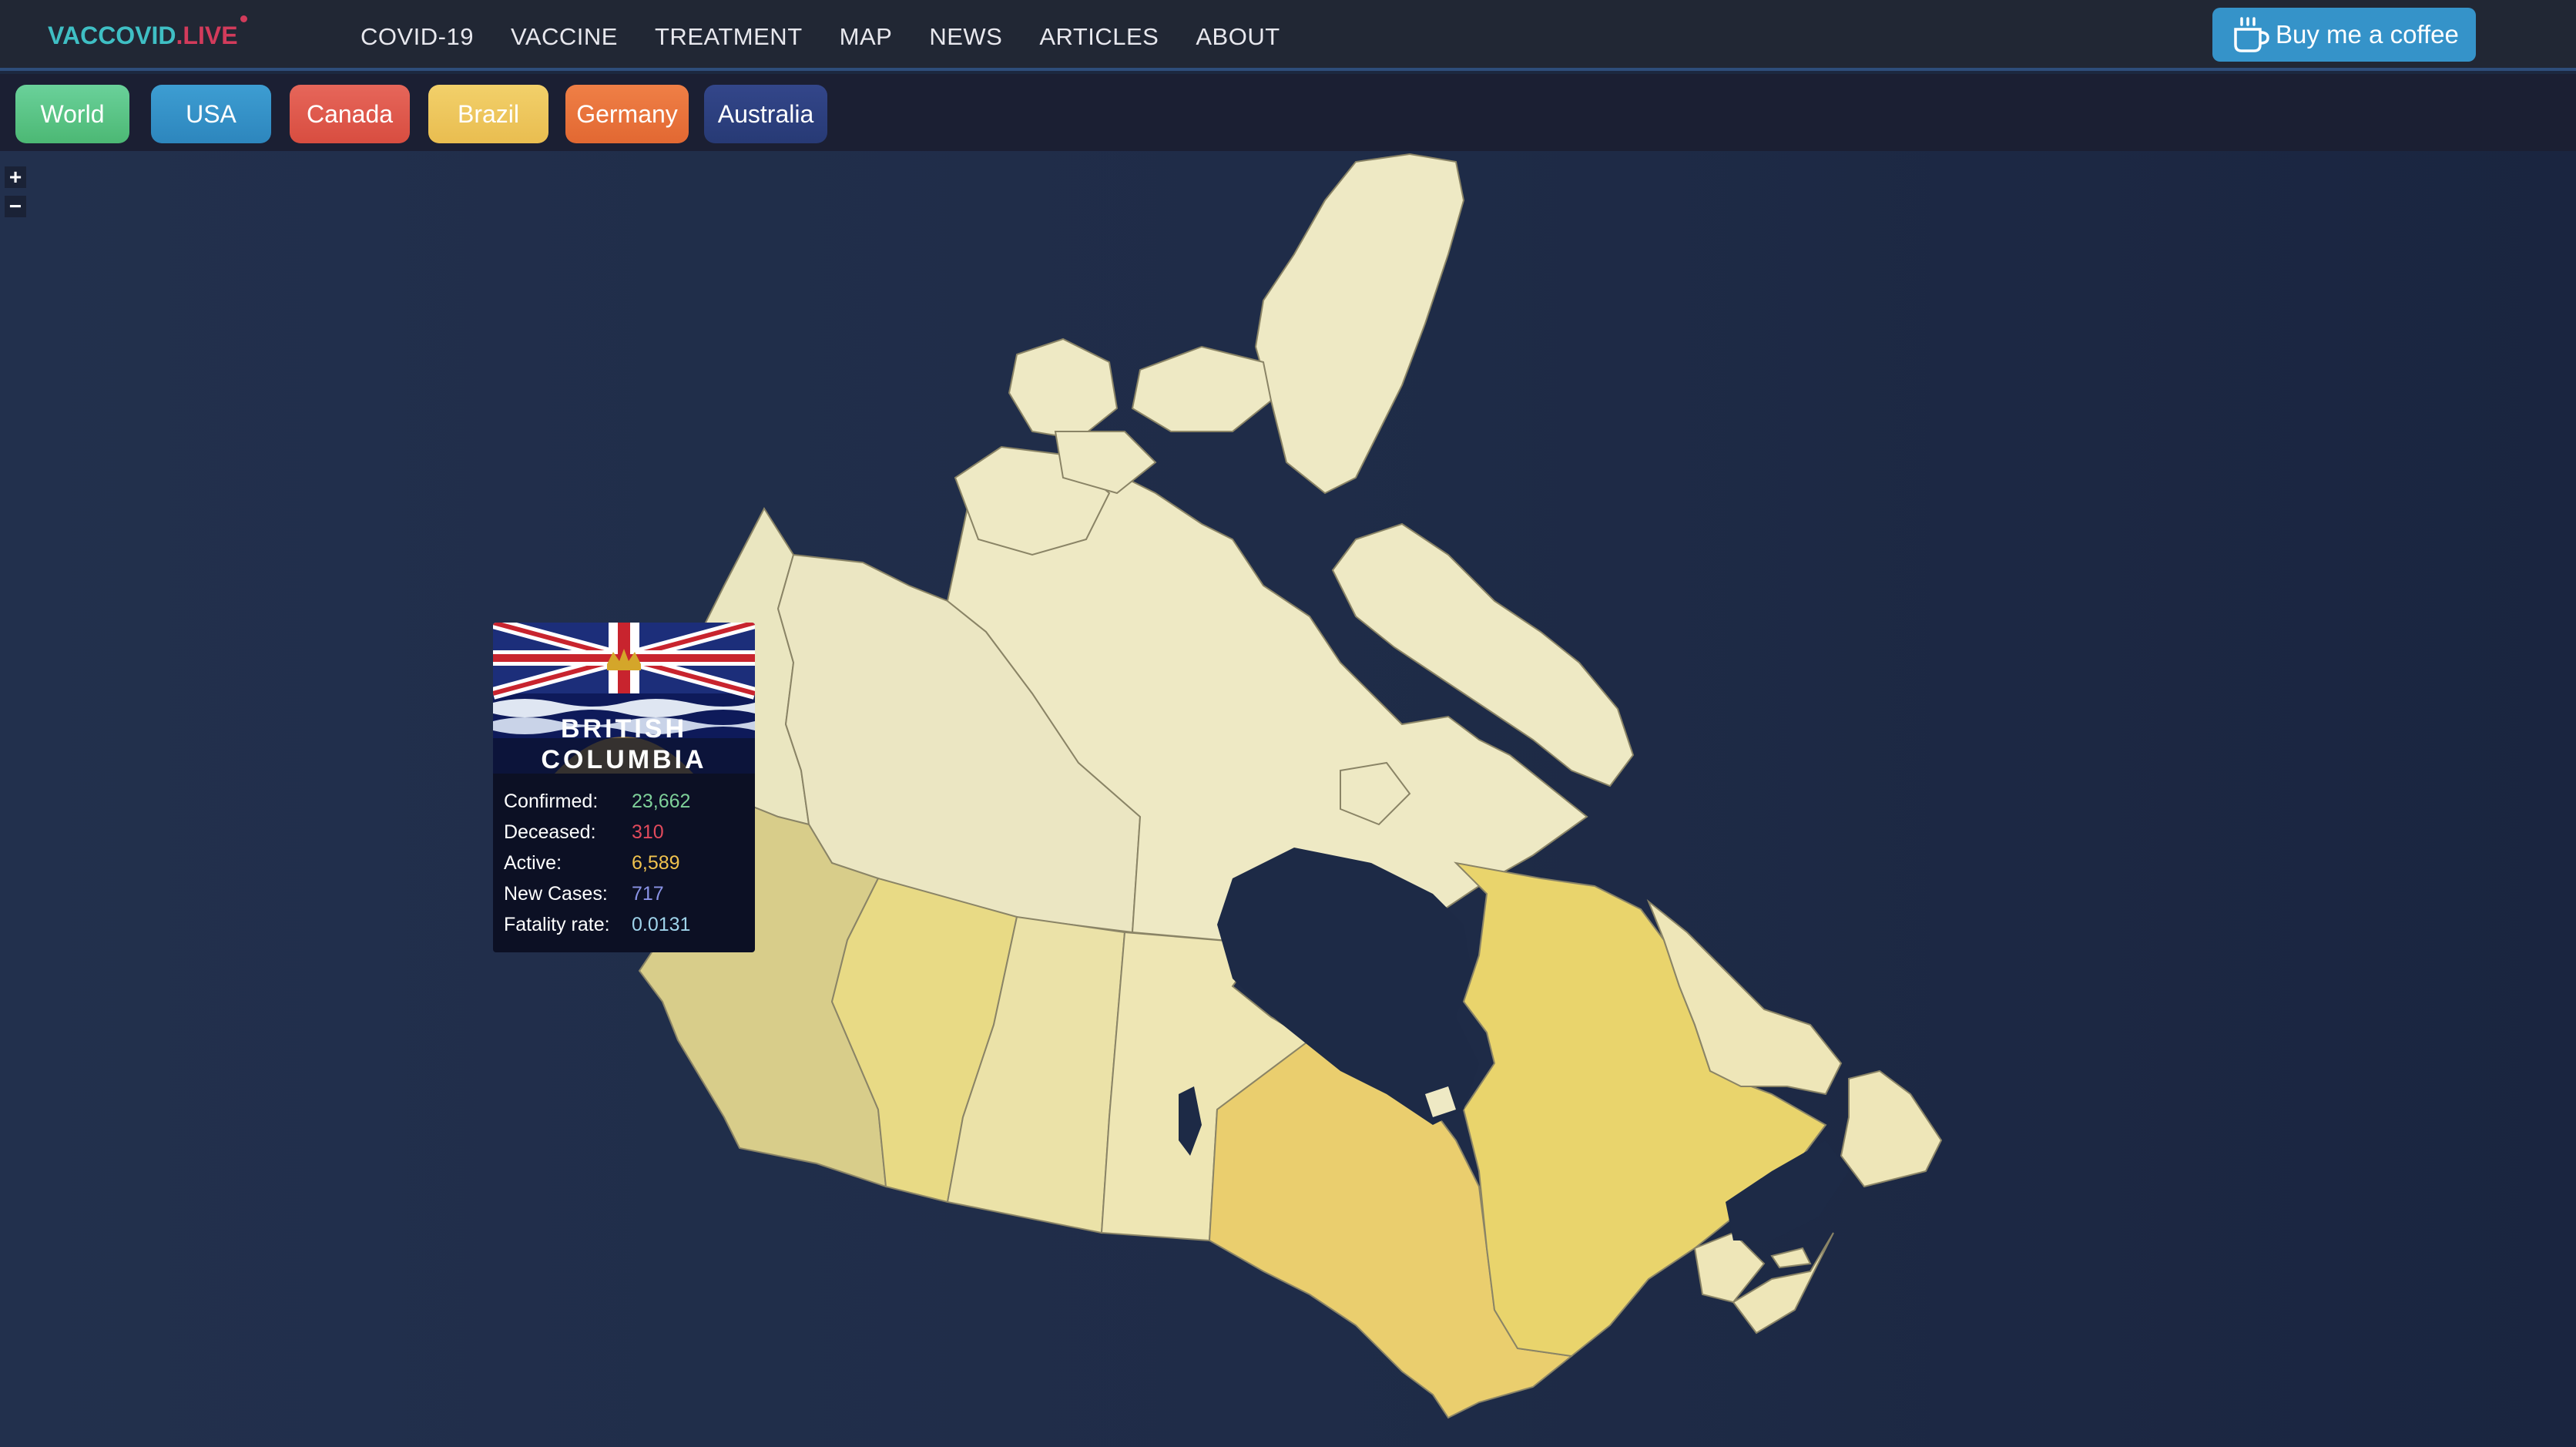  What do you see at coordinates (597, 832) in the screenshot?
I see `tooltip-row-deceased: Deceased: 310` at bounding box center [597, 832].